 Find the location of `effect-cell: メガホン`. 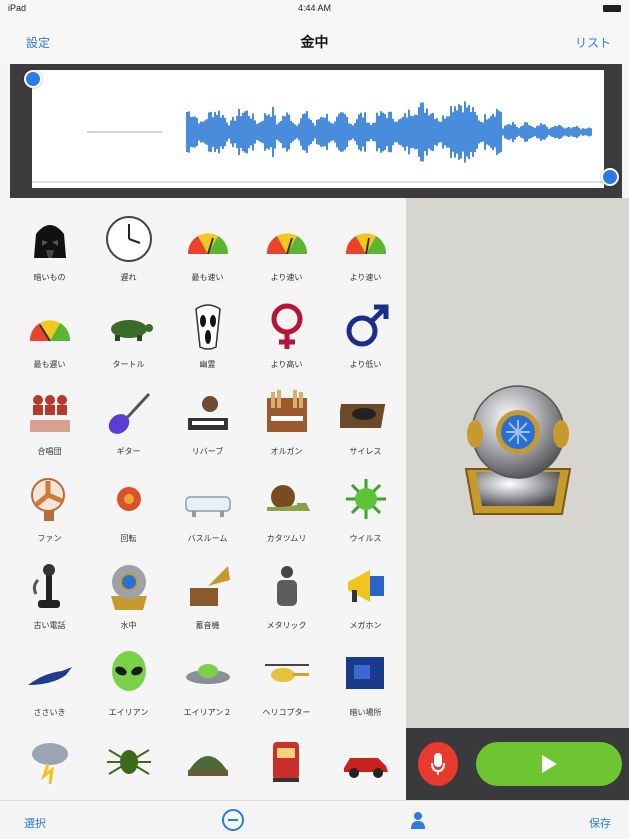

effect-cell: メガホン is located at coordinates (365, 603).